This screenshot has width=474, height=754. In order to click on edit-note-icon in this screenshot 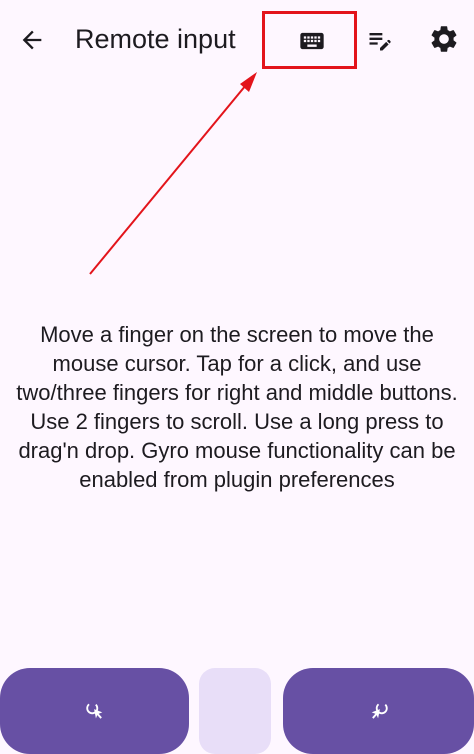, I will do `click(380, 42)`.